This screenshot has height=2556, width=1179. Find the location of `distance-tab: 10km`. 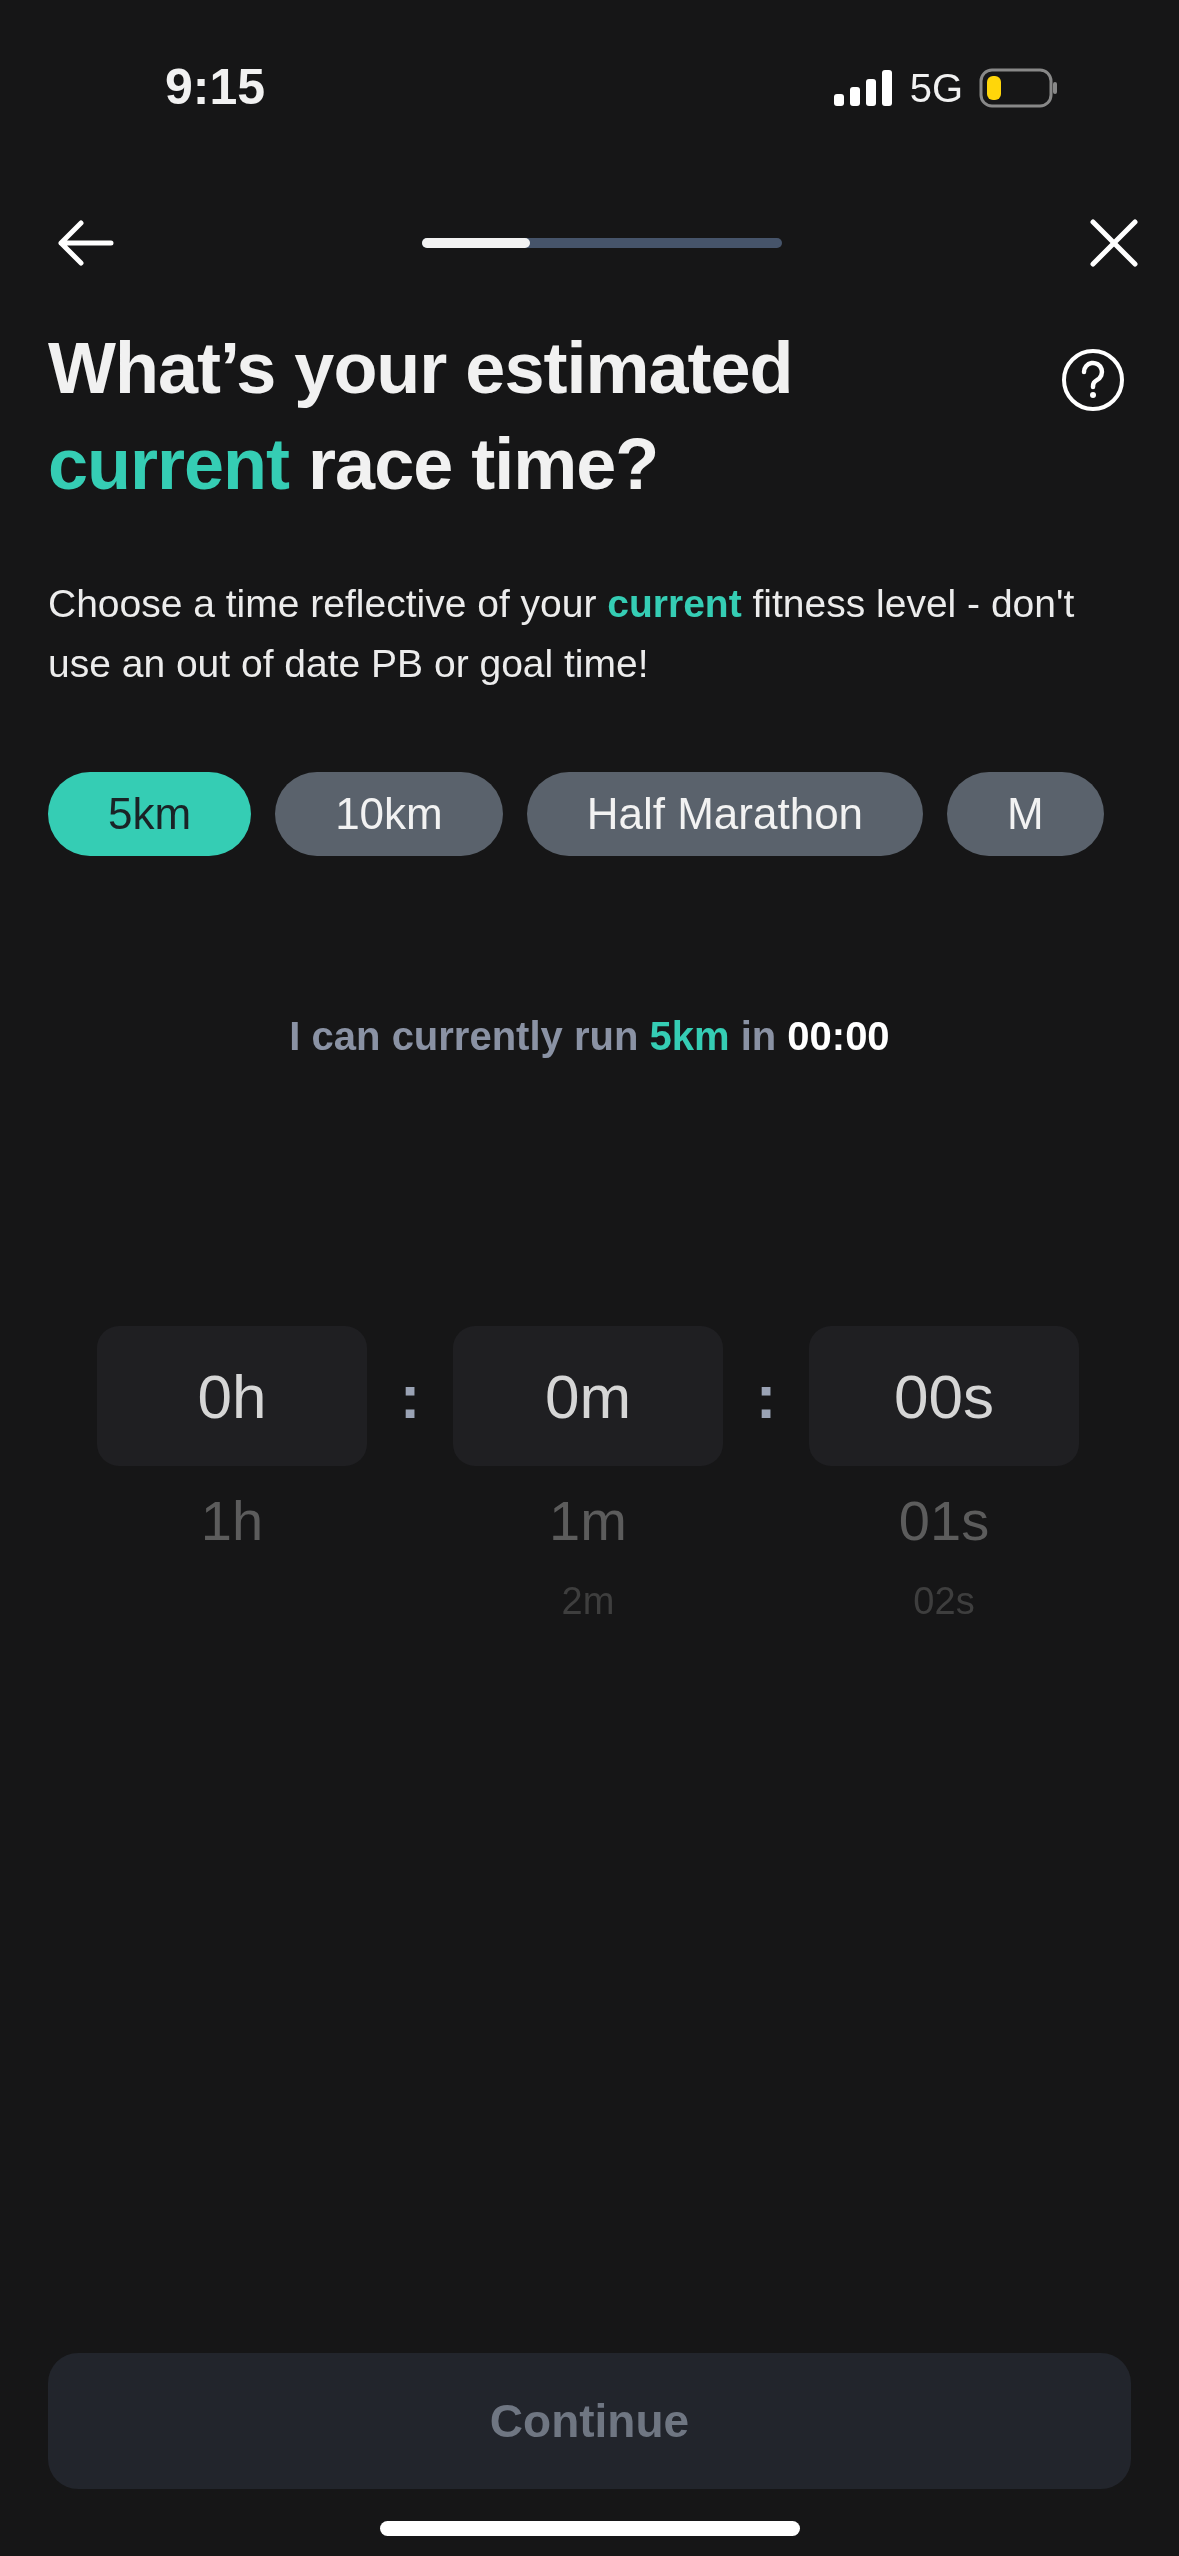

distance-tab: 10km is located at coordinates (389, 814).